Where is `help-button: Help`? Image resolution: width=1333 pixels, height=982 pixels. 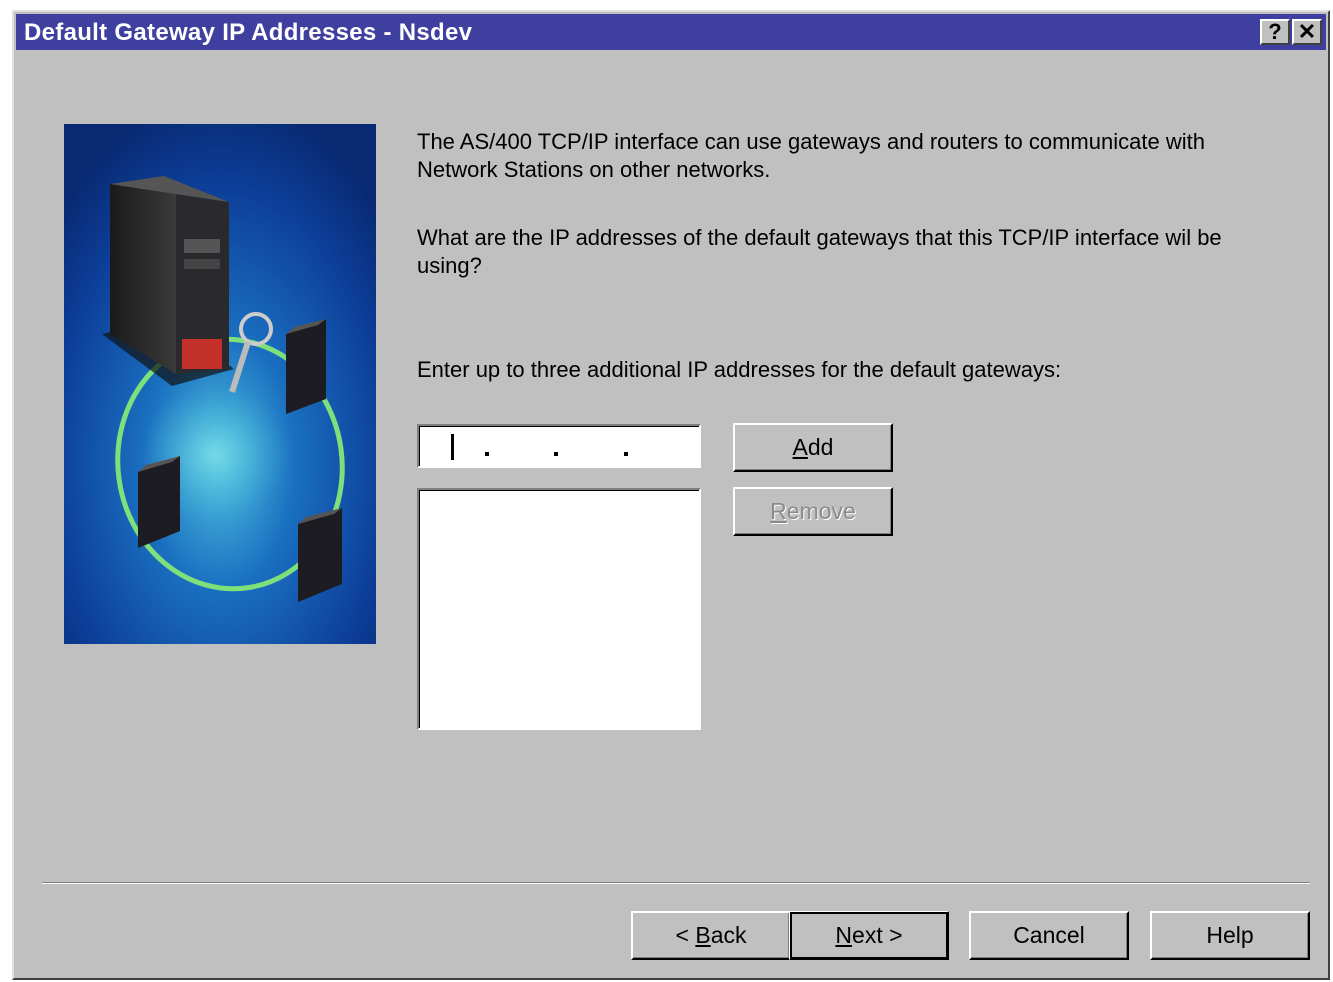 help-button: Help is located at coordinates (1230, 935).